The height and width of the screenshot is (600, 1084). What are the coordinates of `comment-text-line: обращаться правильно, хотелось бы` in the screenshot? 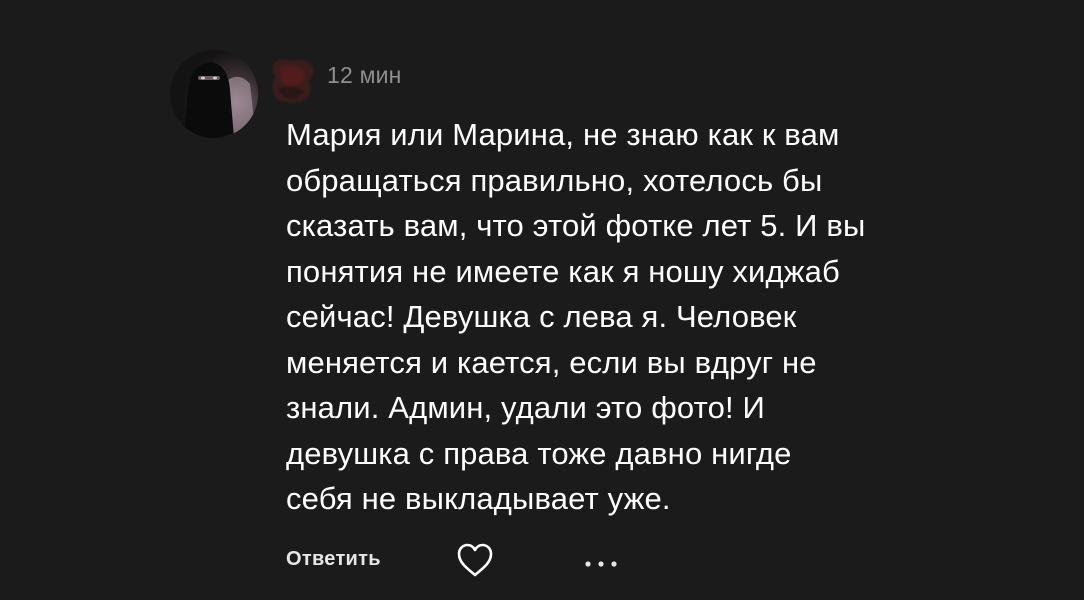 It's located at (554, 180).